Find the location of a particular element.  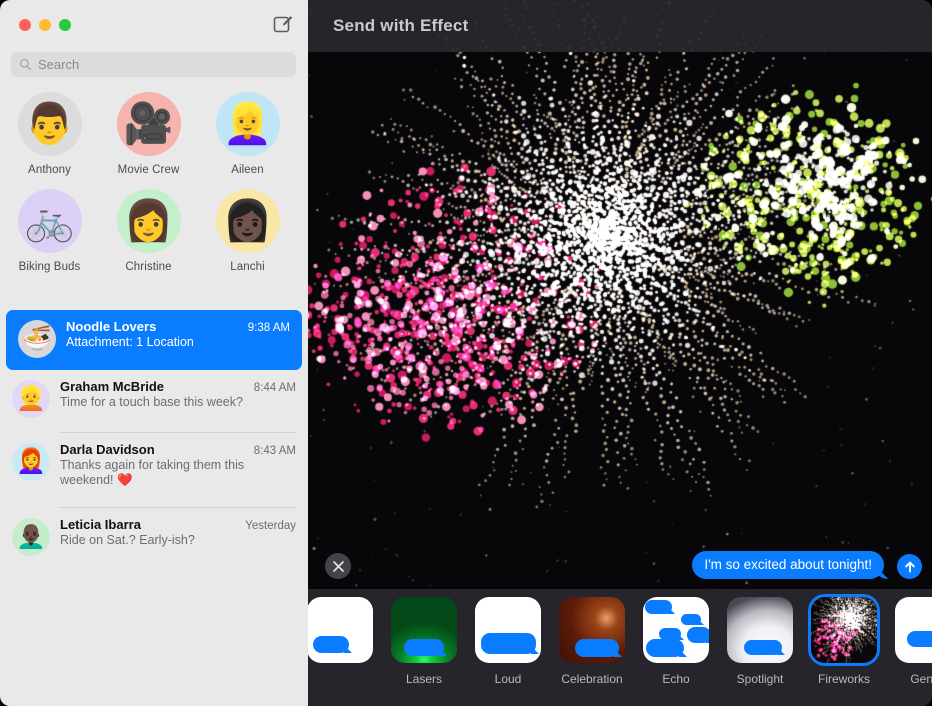

pinned-row-2: 🚲 Biking Buds 👩 Christine 👩🏿 Lanchi is located at coordinates (154, 231).